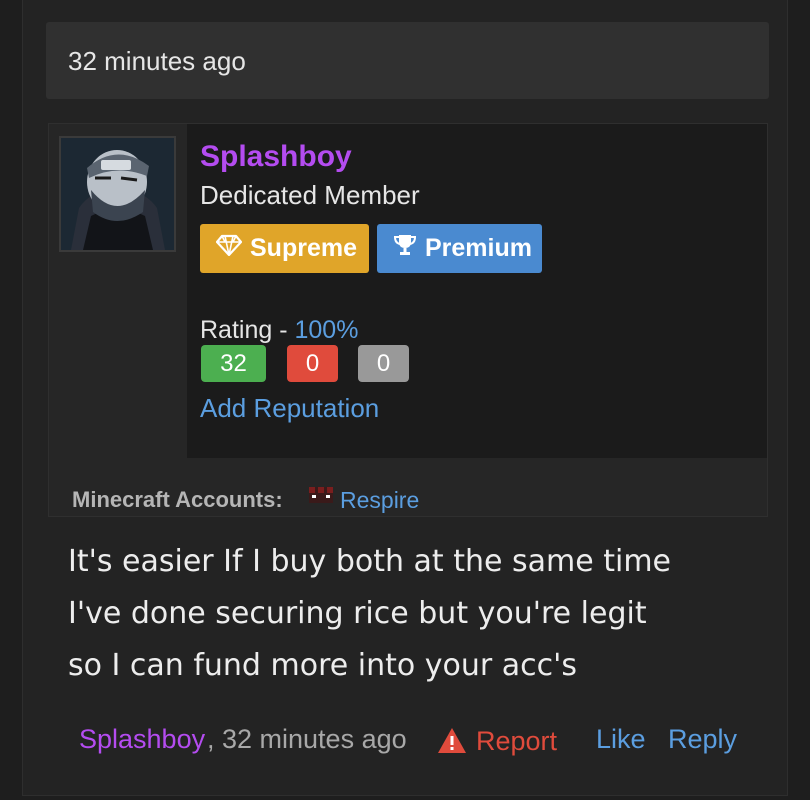 This screenshot has height=800, width=810. Describe the element at coordinates (516, 741) in the screenshot. I see `report-link: Report` at that location.